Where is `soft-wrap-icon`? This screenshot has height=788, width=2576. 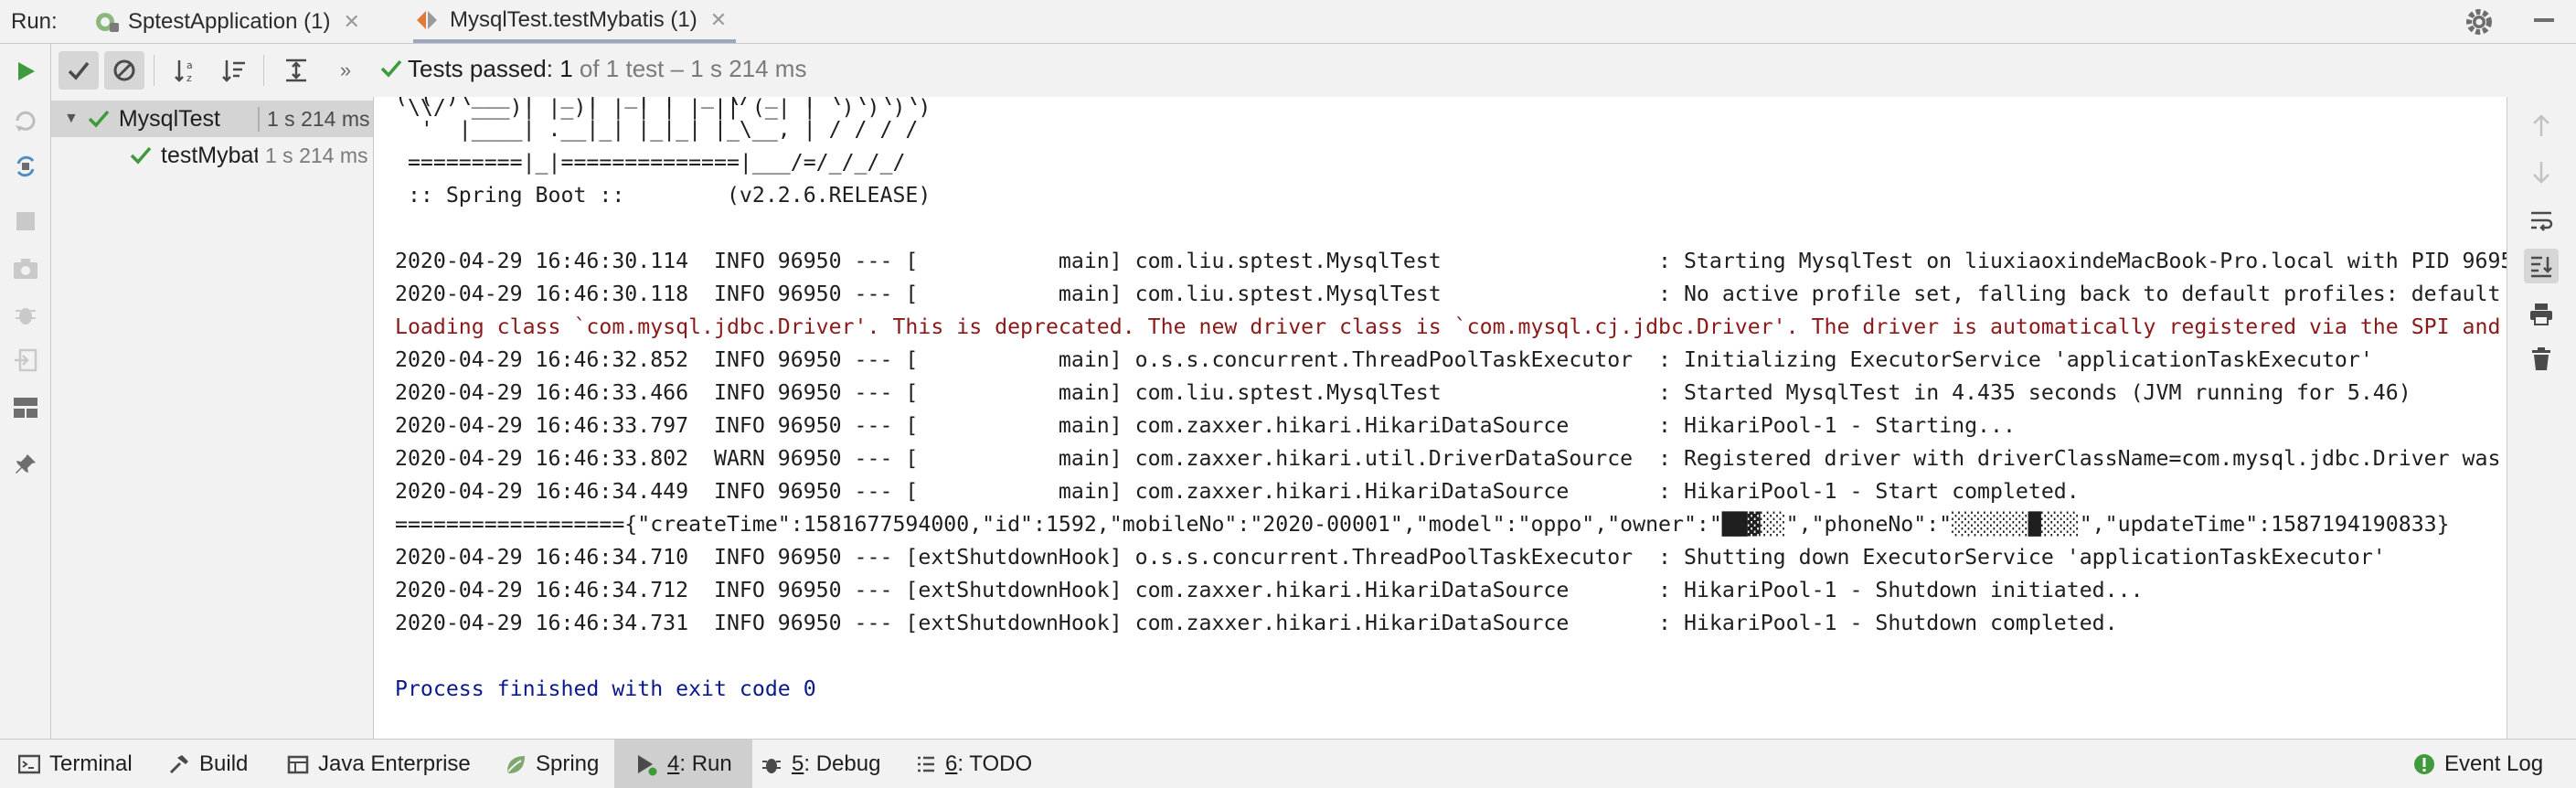 soft-wrap-icon is located at coordinates (2542, 220).